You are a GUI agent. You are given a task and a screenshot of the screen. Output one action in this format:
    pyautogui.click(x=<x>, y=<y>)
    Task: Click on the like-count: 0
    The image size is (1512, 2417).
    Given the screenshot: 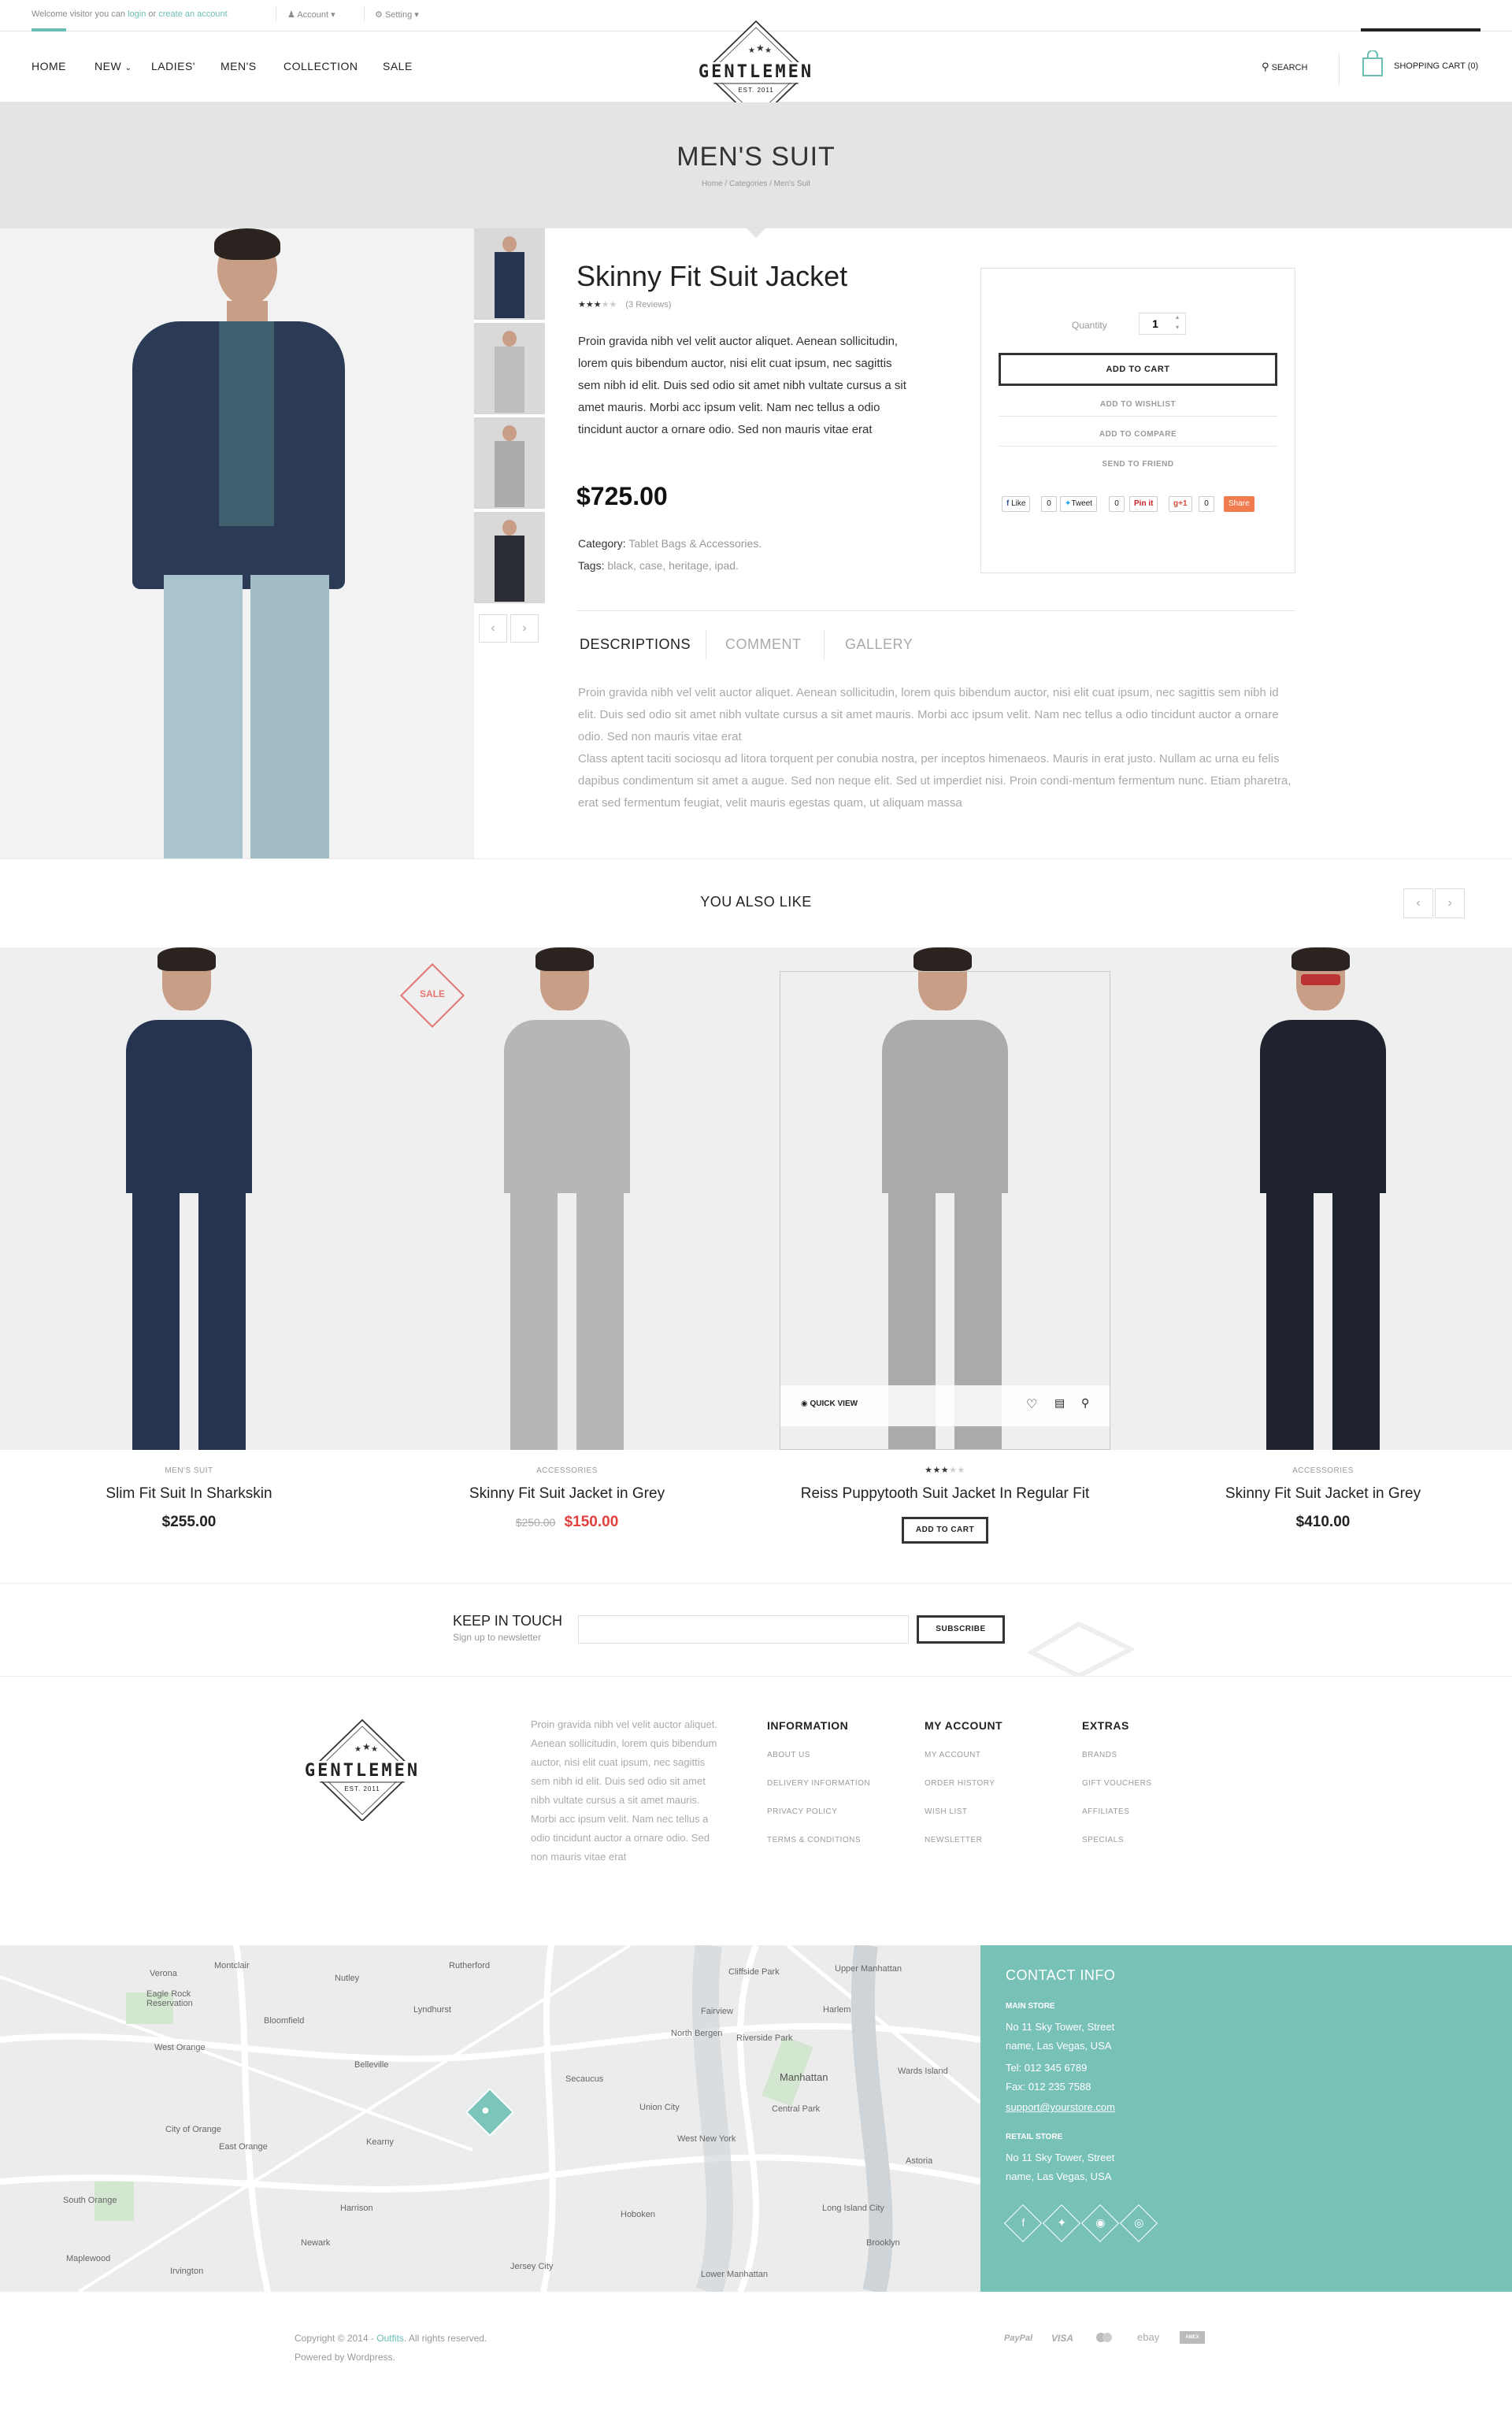 What is the action you would take?
    pyautogui.click(x=1049, y=504)
    